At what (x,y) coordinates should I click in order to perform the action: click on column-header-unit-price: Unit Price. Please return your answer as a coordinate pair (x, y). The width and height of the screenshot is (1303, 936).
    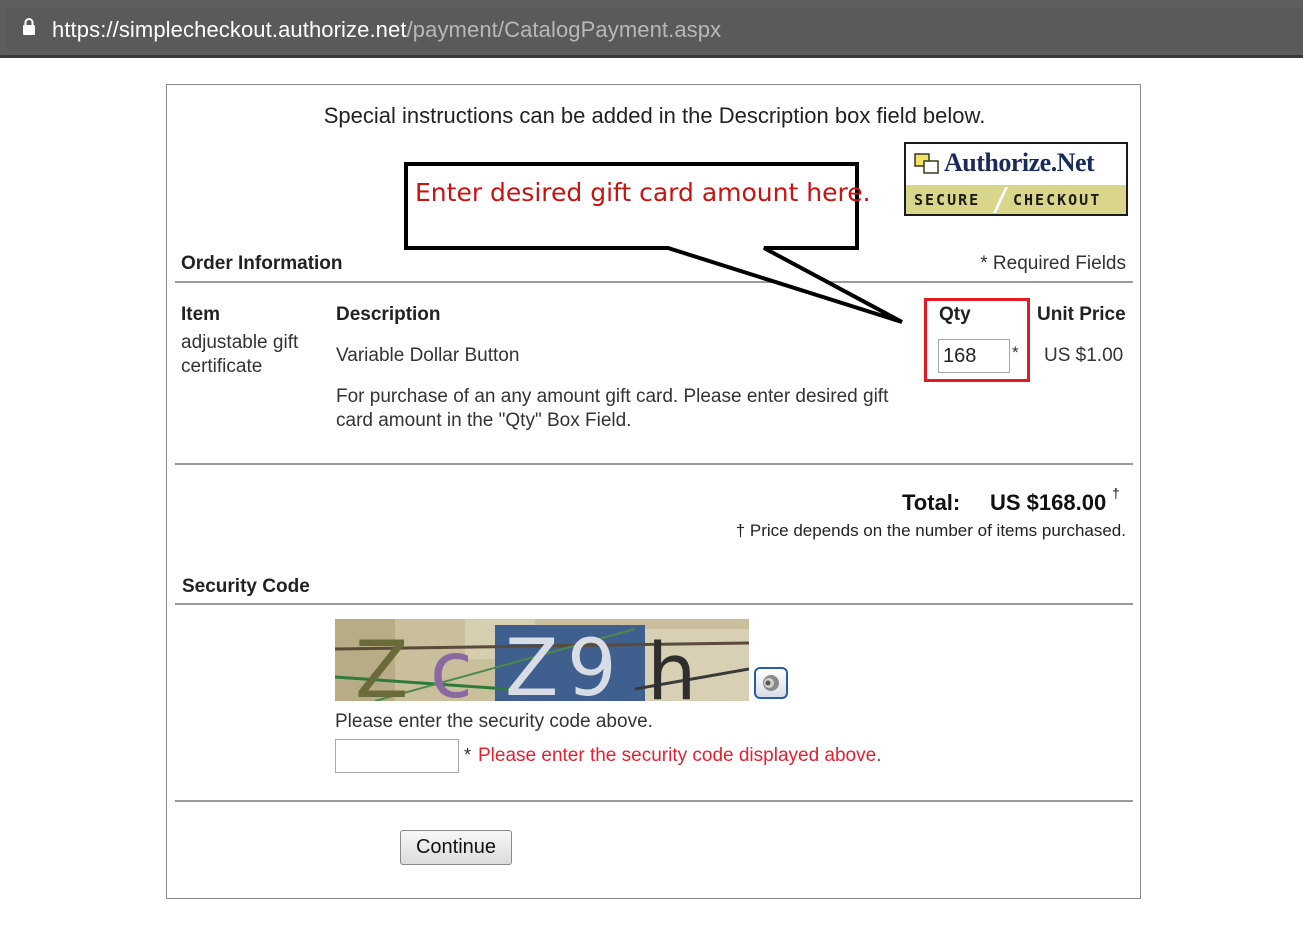
    Looking at the image, I should click on (1081, 314).